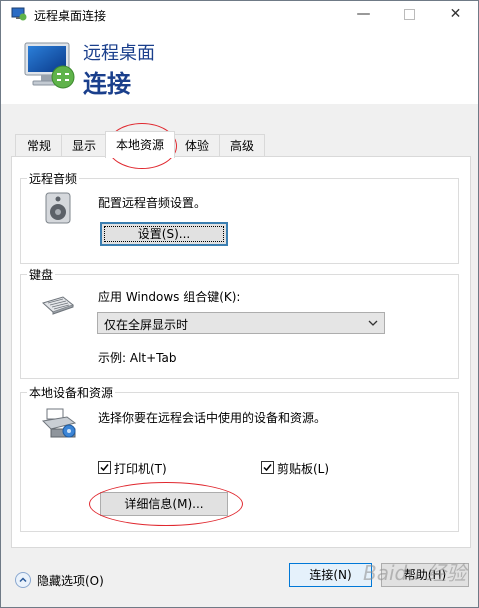 This screenshot has height=608, width=479. Describe the element at coordinates (58, 305) in the screenshot. I see `keyboard-icon` at that location.